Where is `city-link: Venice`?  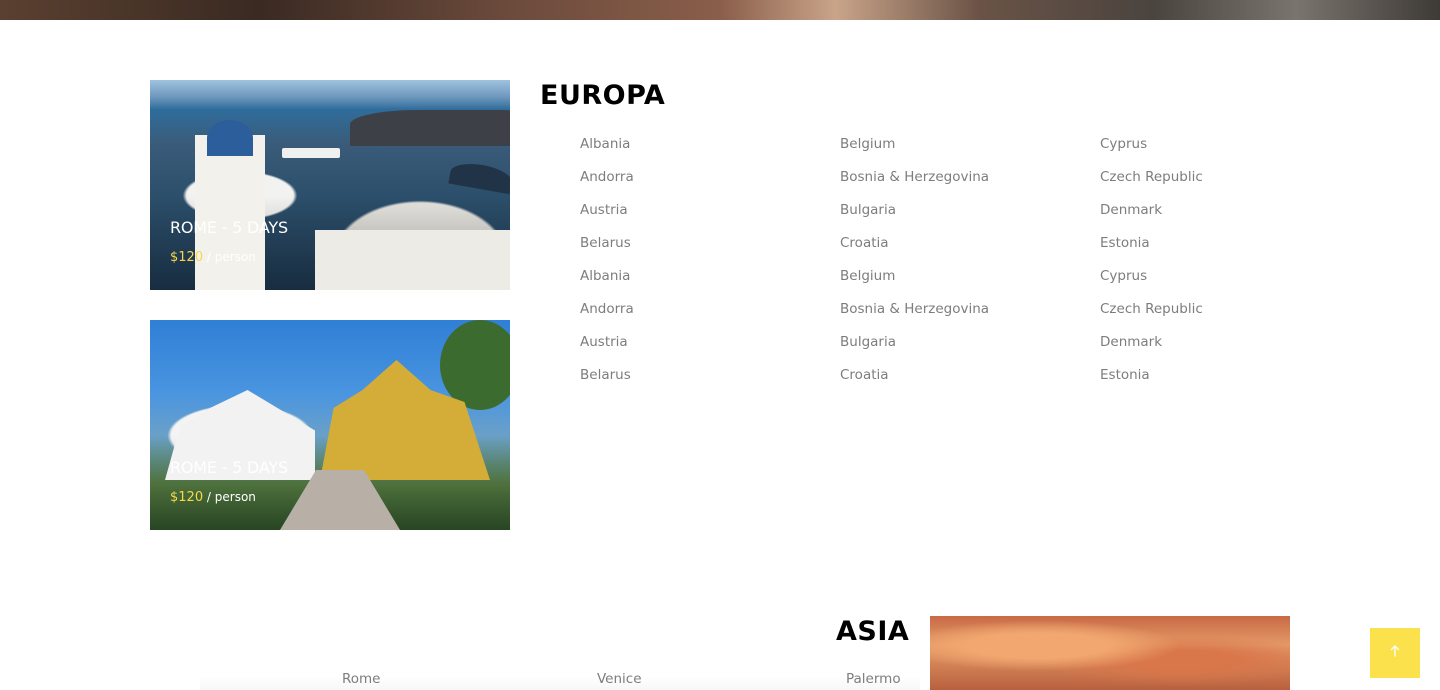 city-link: Venice is located at coordinates (619, 679).